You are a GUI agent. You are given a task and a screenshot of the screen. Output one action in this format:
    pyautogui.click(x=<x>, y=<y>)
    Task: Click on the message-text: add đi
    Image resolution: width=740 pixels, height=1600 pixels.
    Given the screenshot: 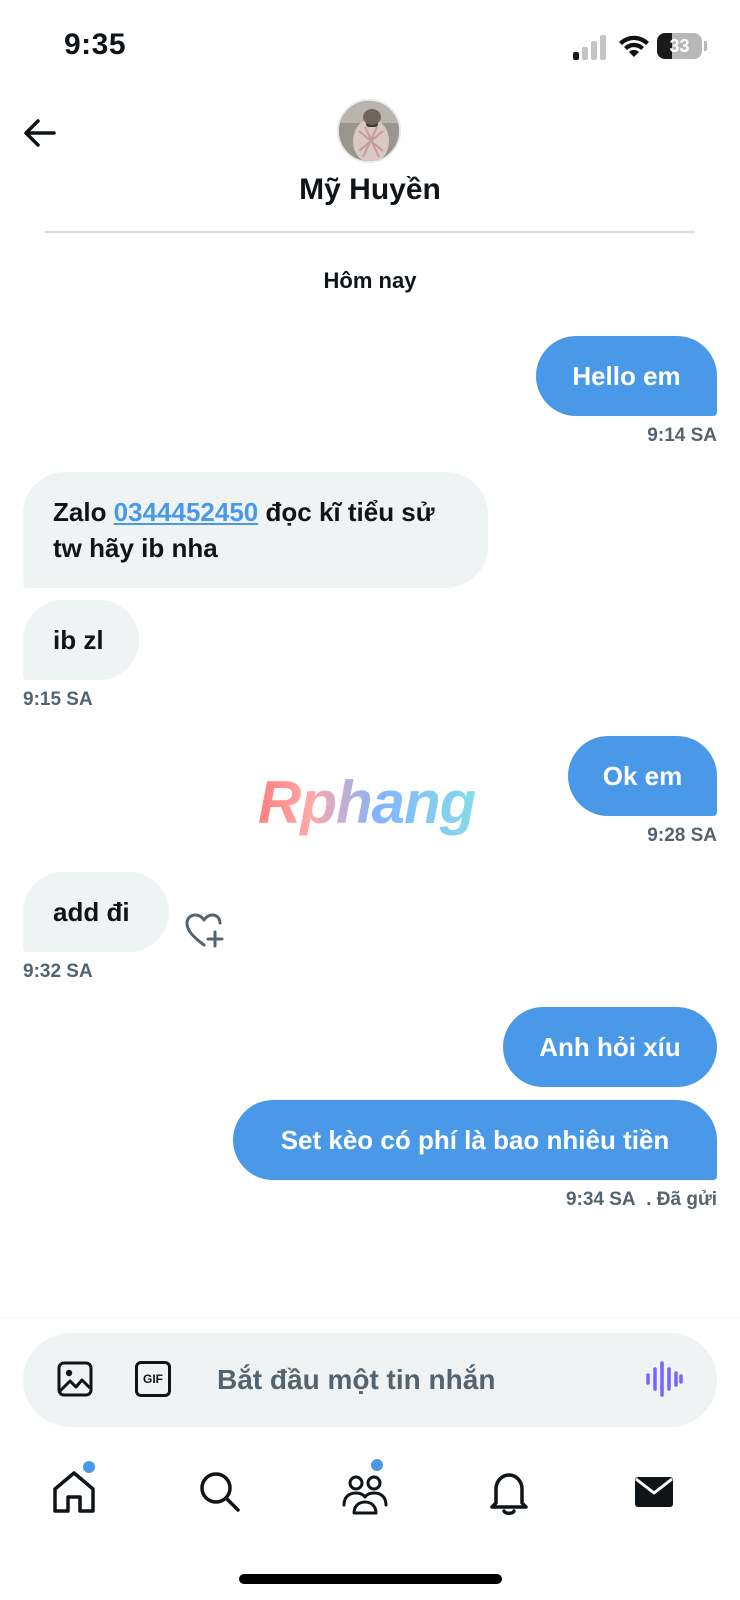 What is the action you would take?
    pyautogui.click(x=91, y=912)
    